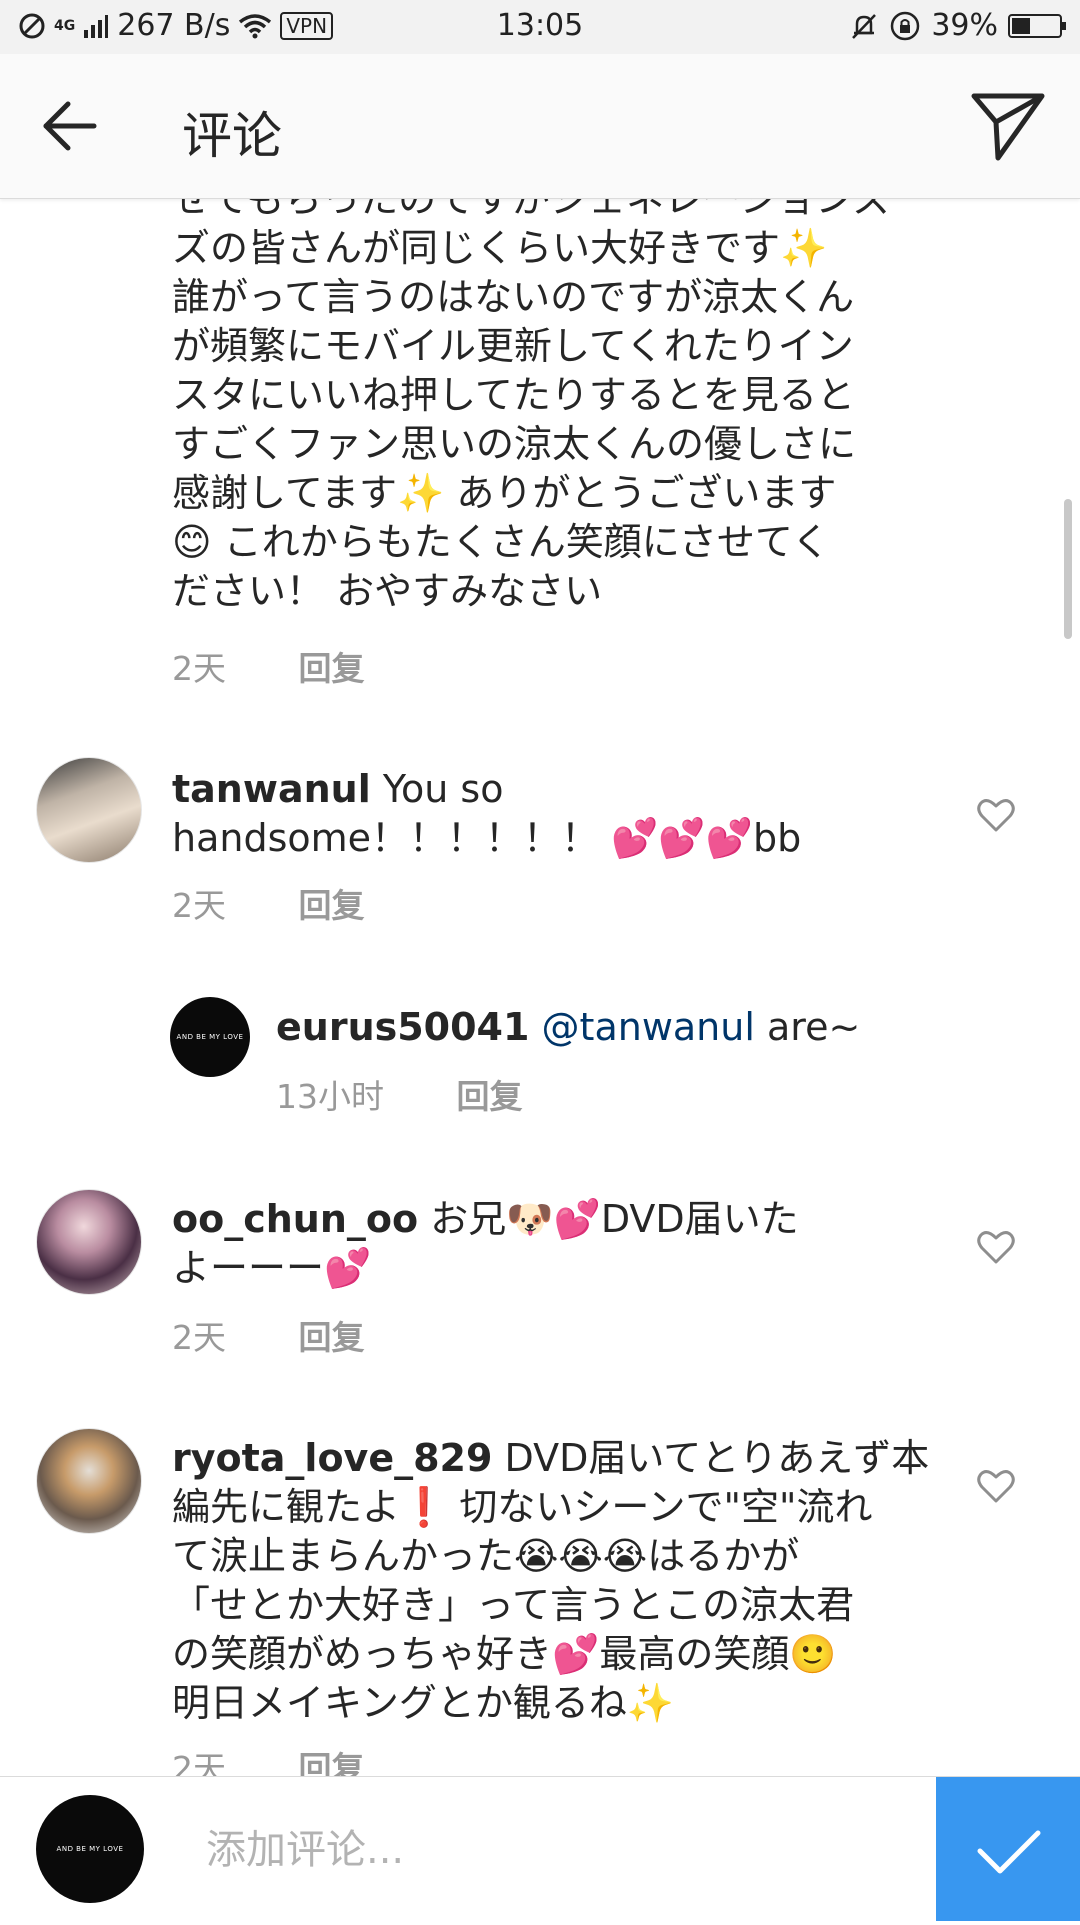 The height and width of the screenshot is (1925, 1080). I want to click on app-header: 评论, so click(540, 126).